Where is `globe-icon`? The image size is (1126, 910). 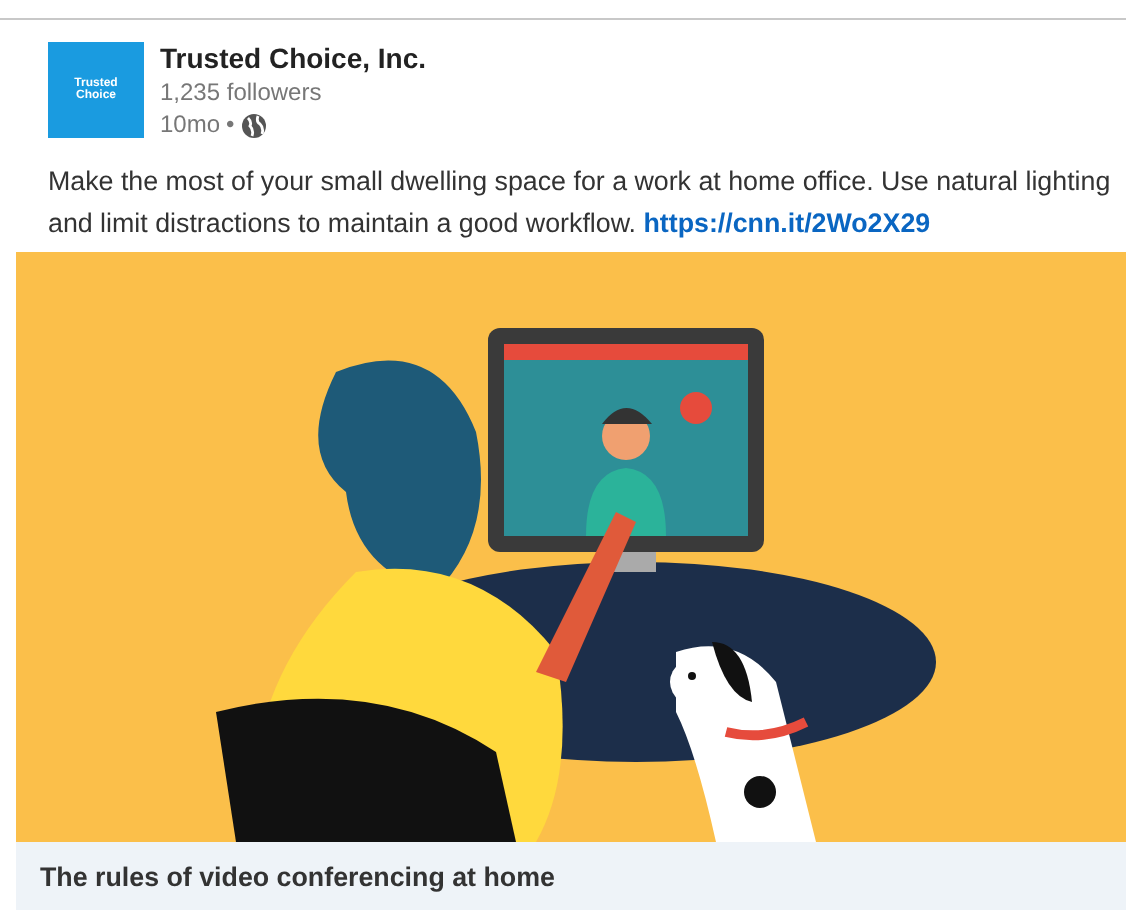
globe-icon is located at coordinates (254, 125).